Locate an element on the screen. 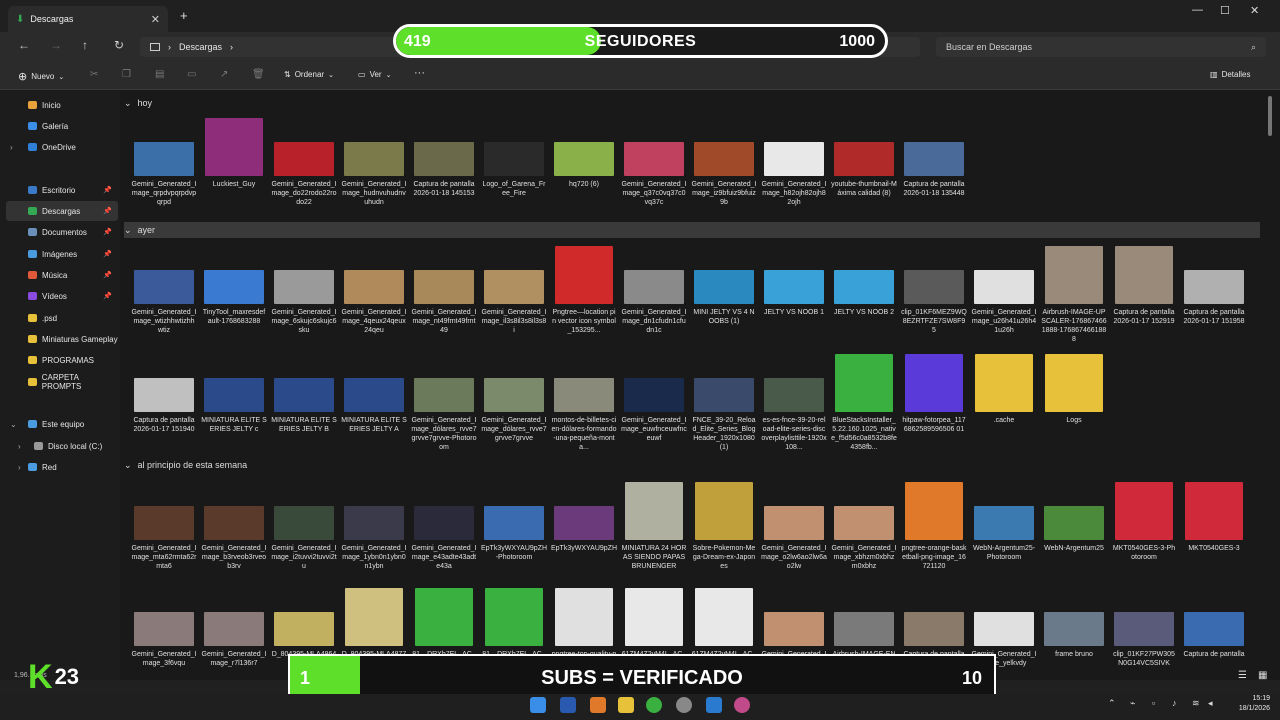  file-item: Captura de pantalla 2026-01-17 151940 is located at coordinates (164, 406).